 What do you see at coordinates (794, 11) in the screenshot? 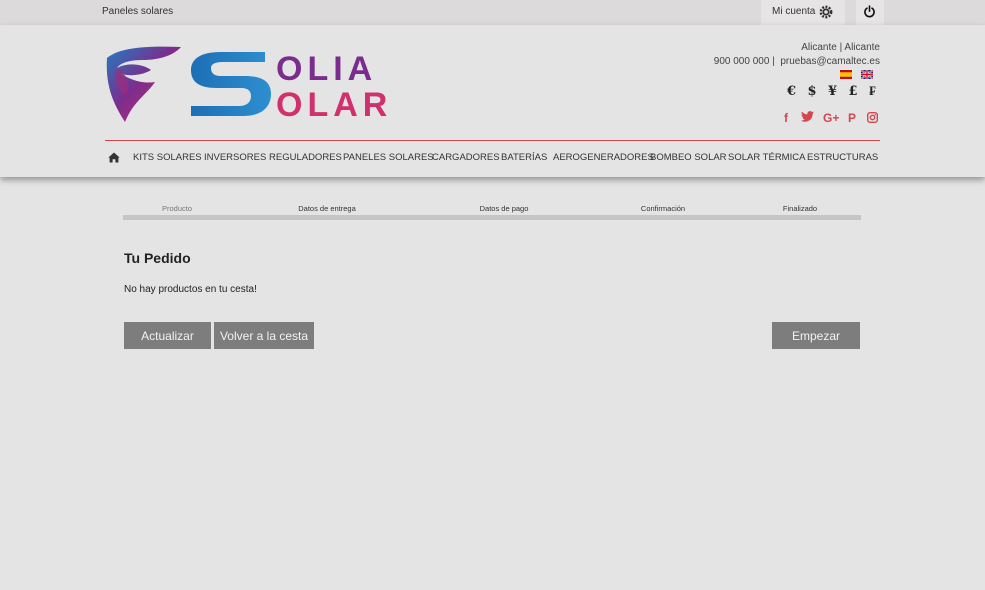
I see `my-account-label: Mi cuenta` at bounding box center [794, 11].